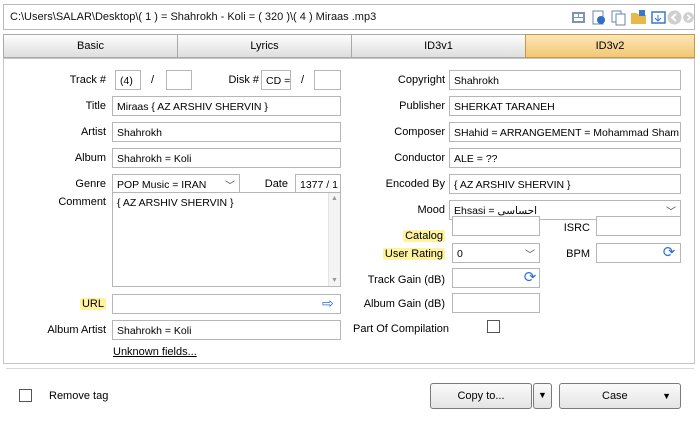 Image resolution: width=700 pixels, height=427 pixels. I want to click on genre-value: POP Music = IRAN, so click(162, 185).